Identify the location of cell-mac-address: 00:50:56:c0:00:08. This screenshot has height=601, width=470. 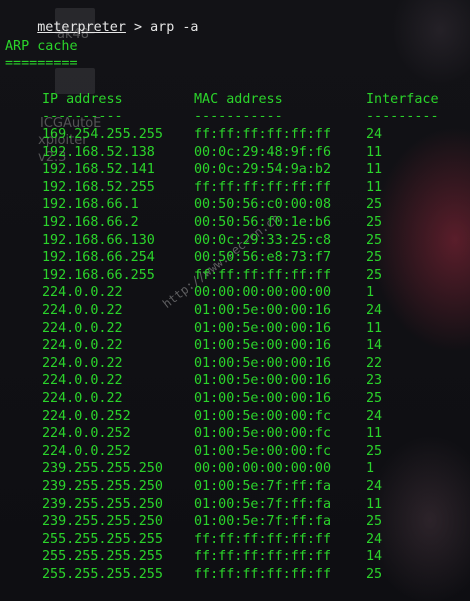
(263, 205).